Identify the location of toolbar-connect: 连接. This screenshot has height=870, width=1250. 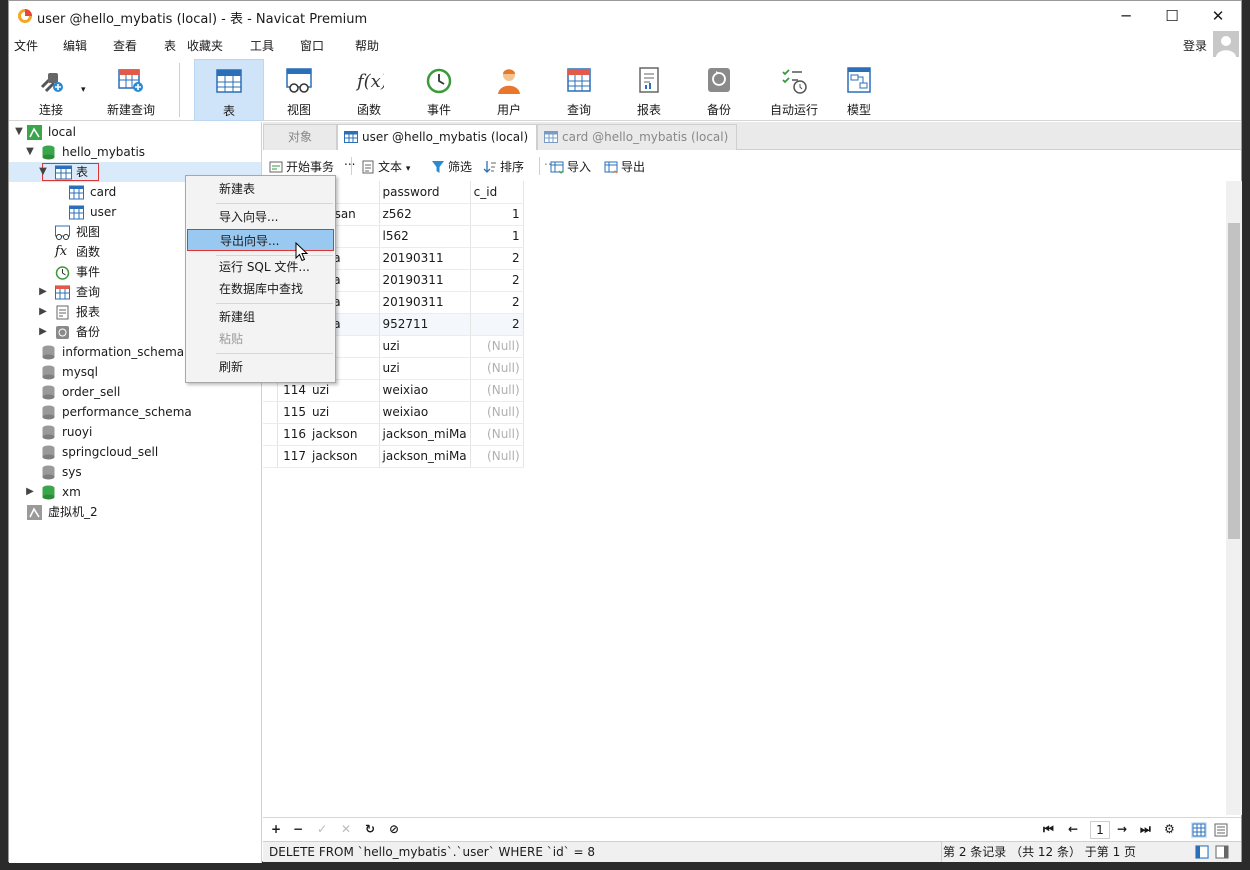
(51, 90).